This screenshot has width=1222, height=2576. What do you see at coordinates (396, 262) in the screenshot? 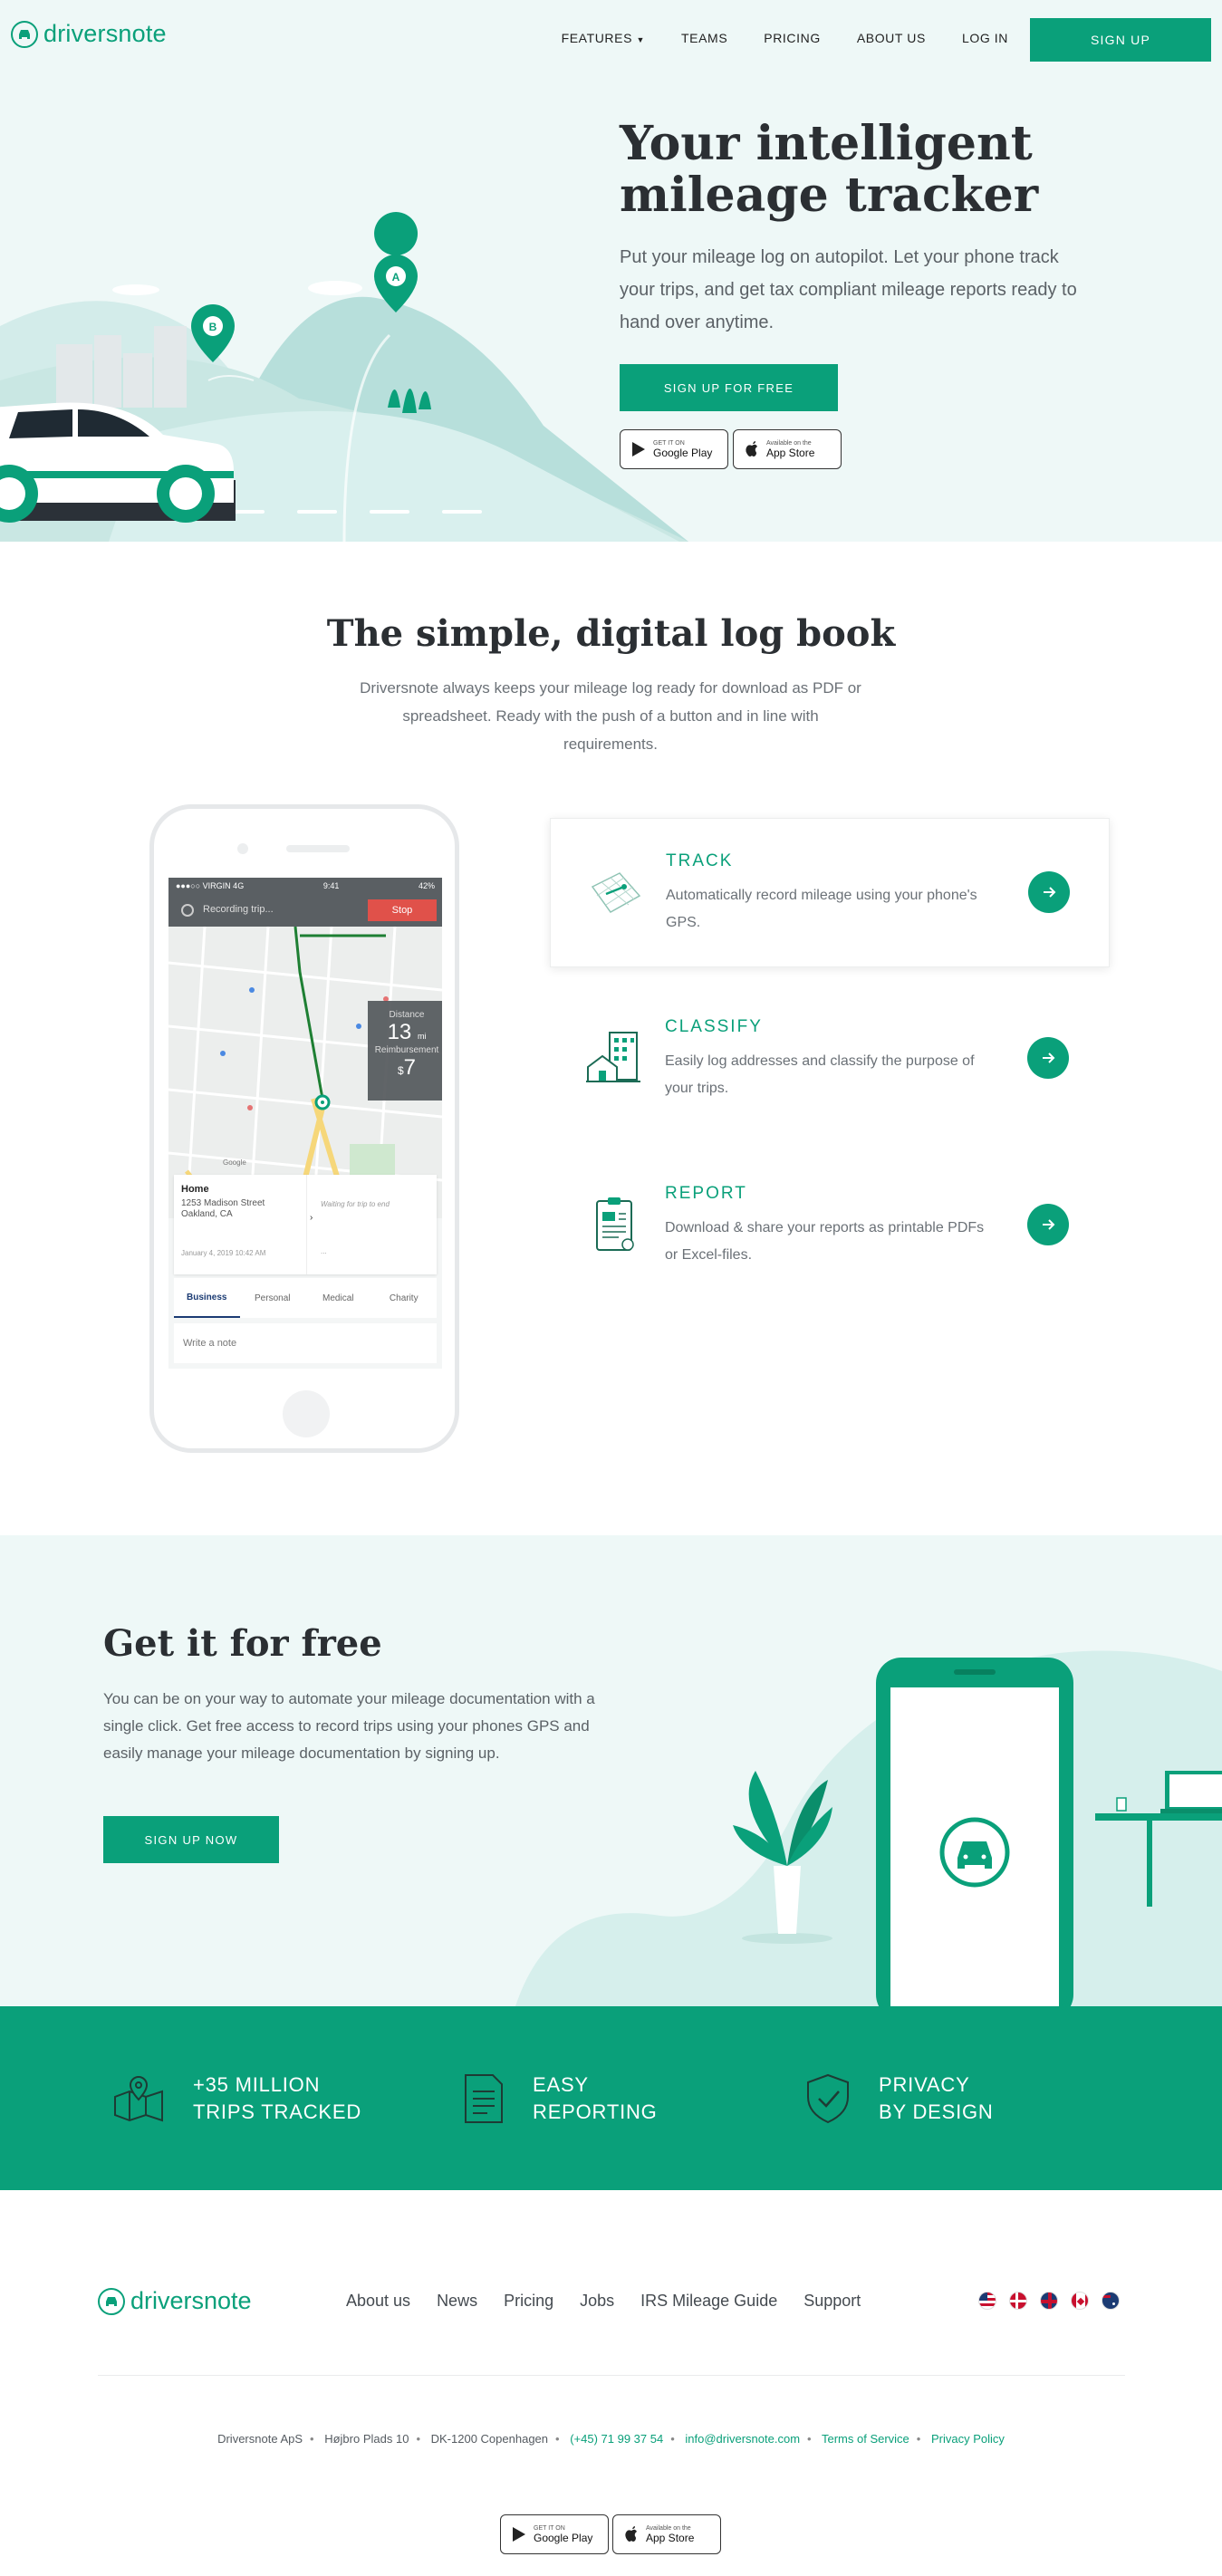
I see `map-pin-a-icon` at bounding box center [396, 262].